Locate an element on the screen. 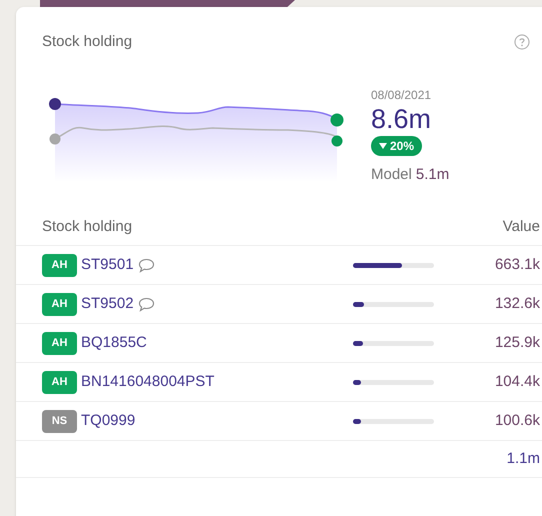  date-label: 08/08/2021 is located at coordinates (401, 95).